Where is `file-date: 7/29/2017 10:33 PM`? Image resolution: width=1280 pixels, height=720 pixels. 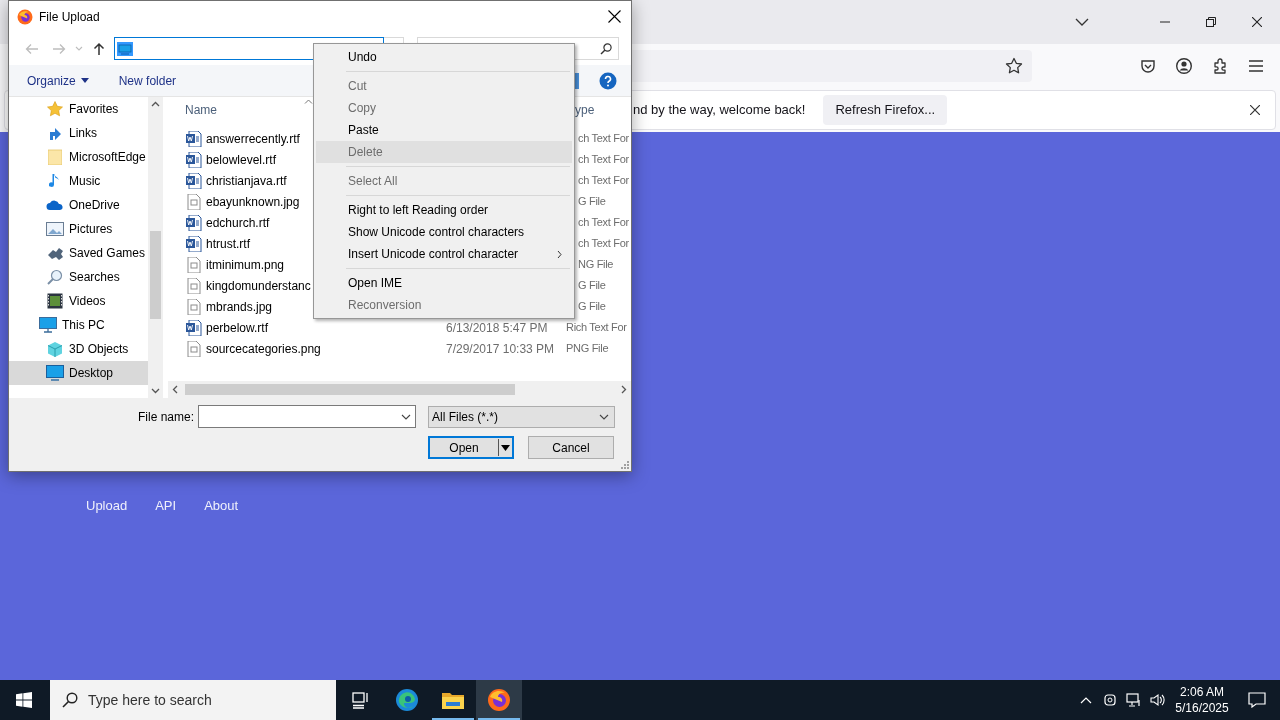
file-date: 7/29/2017 10:33 PM is located at coordinates (500, 349).